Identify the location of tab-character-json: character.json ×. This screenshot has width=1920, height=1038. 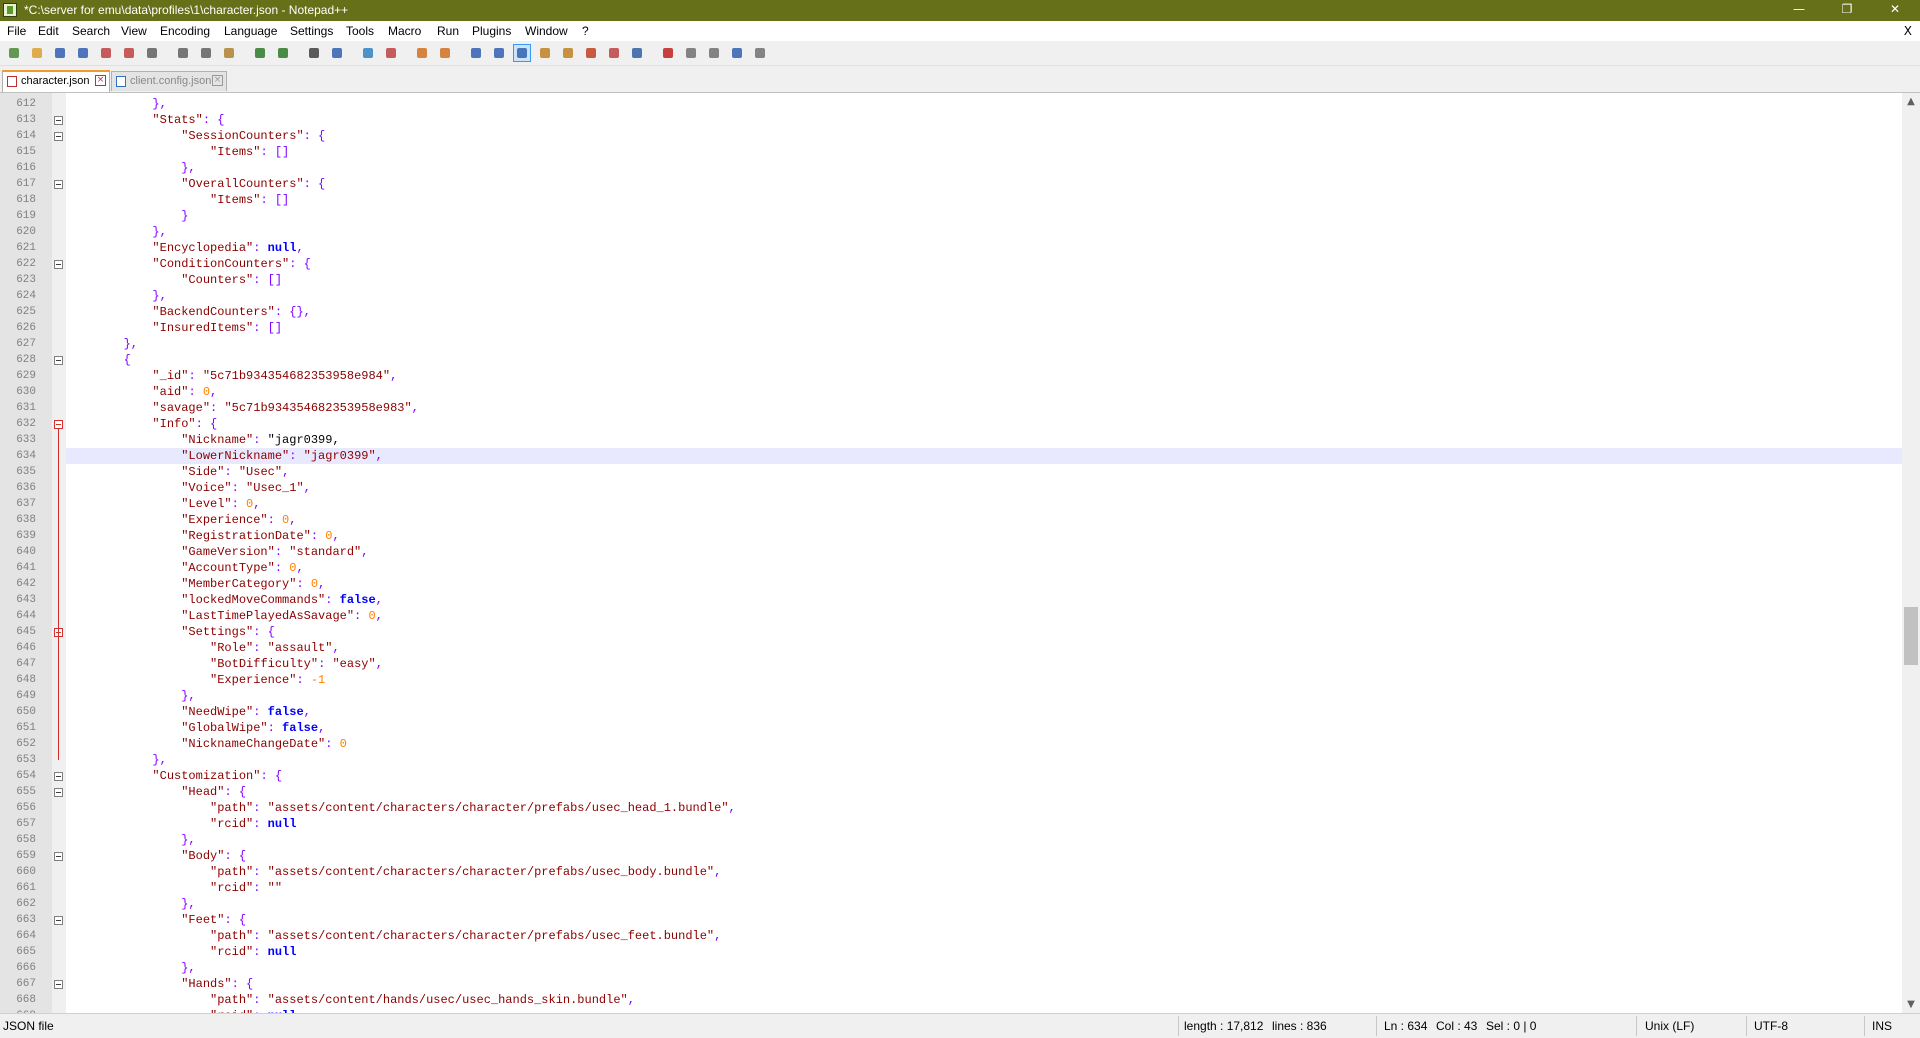
(56, 81).